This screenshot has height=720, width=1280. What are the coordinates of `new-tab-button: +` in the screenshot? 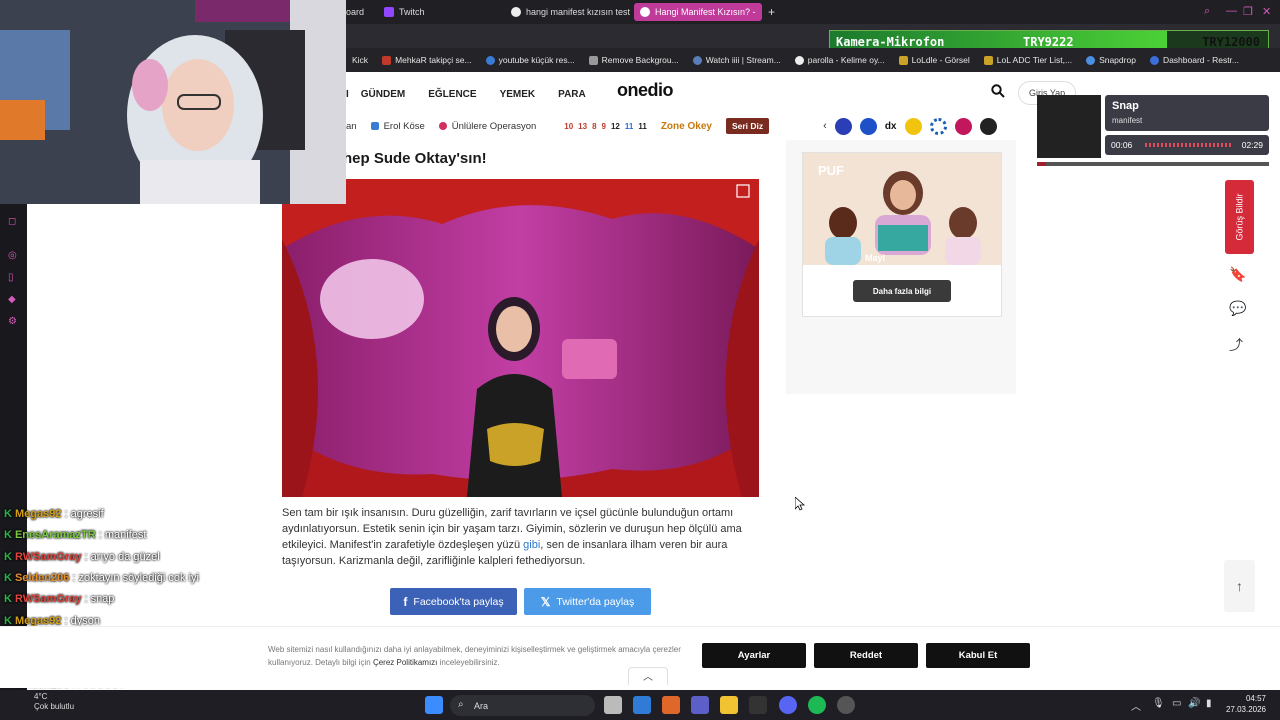 It's located at (771, 12).